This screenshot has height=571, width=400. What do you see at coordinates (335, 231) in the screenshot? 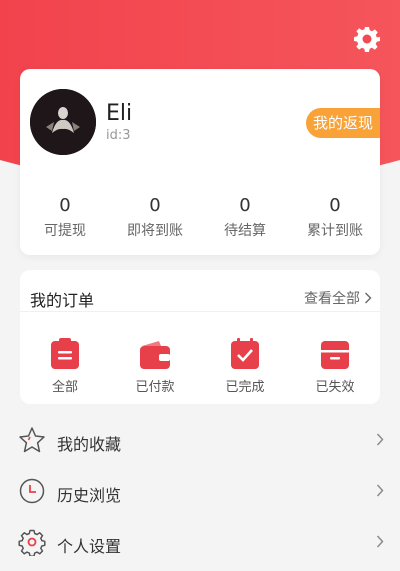
I see `stat-label: 累计到账` at bounding box center [335, 231].